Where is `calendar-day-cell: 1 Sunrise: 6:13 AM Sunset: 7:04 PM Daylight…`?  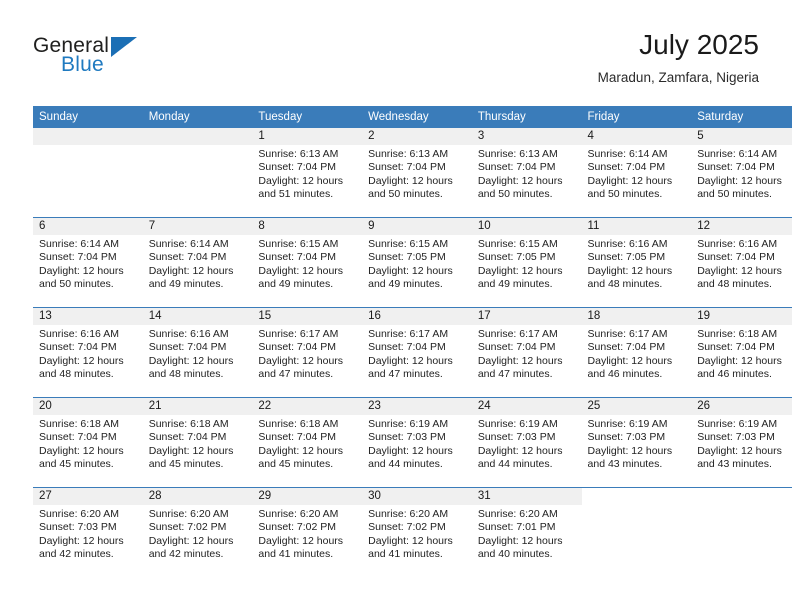
calendar-day-cell: 1 Sunrise: 6:13 AM Sunset: 7:04 PM Daylight… is located at coordinates (307, 173).